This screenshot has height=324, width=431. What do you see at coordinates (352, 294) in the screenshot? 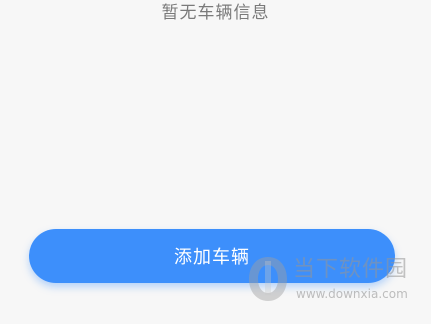
I see `watermark-url: www.downxia.com` at bounding box center [352, 294].